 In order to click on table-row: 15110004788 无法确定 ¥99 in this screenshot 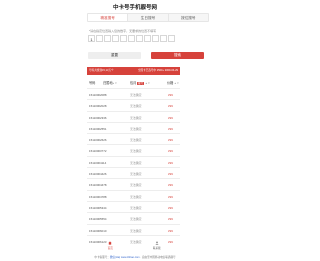, I will do `click(133, 195)`.